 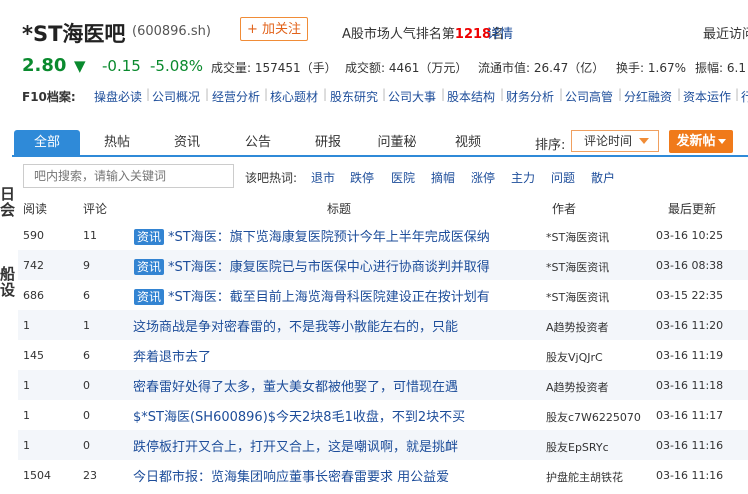 I want to click on hot-word: 主力, so click(x=523, y=177).